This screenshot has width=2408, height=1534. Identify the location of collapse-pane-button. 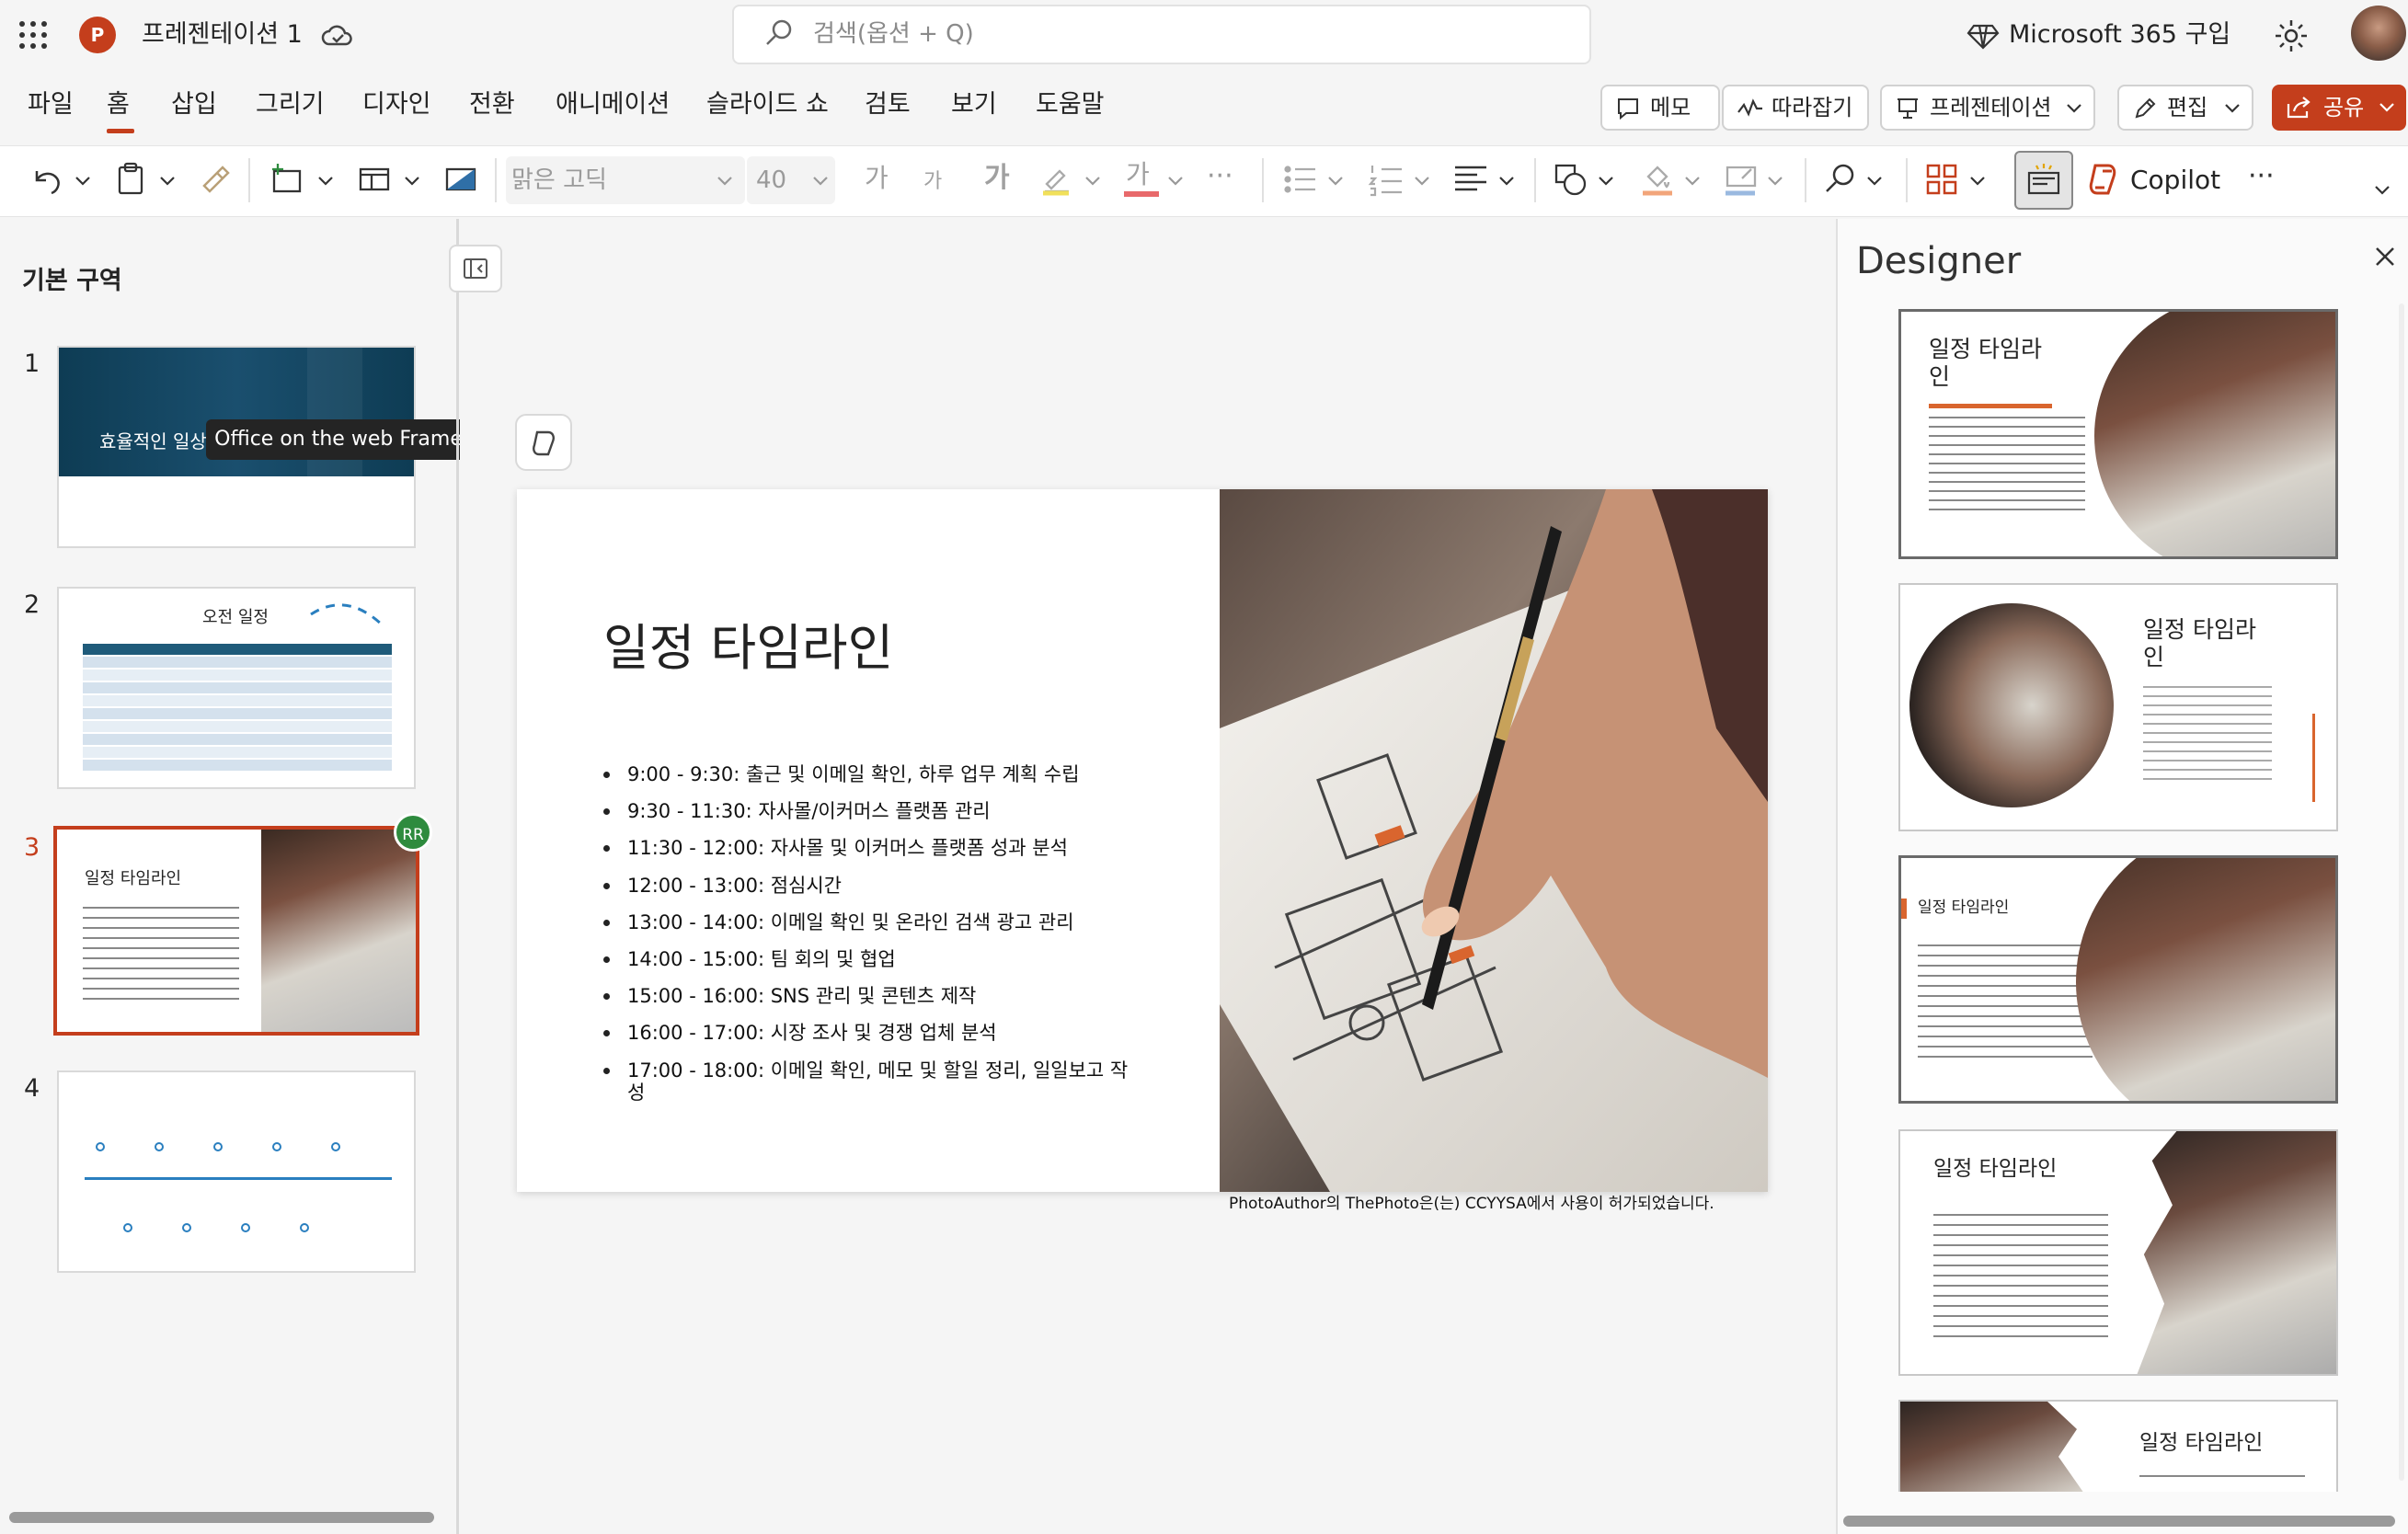
(475, 268).